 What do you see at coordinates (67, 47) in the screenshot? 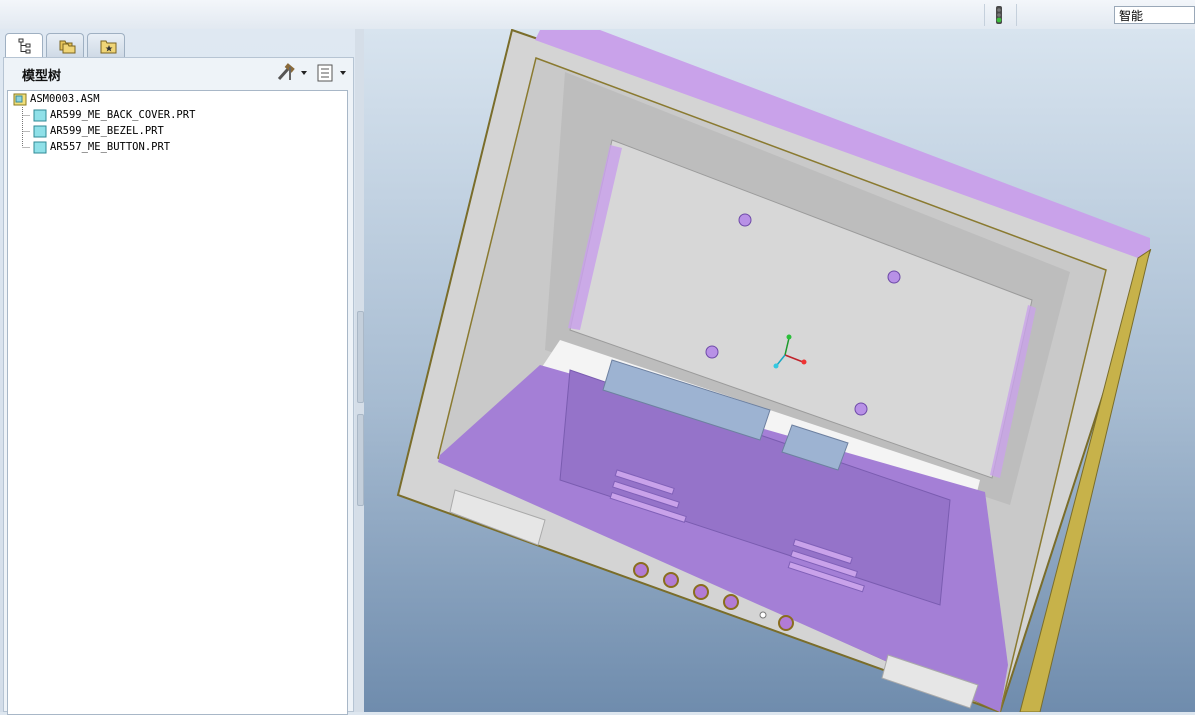
I see `folder-browser-icon` at bounding box center [67, 47].